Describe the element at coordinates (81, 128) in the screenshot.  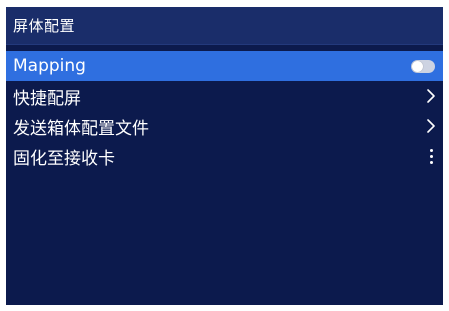
I see `menu-item-label: 发送箱体配置文件` at that location.